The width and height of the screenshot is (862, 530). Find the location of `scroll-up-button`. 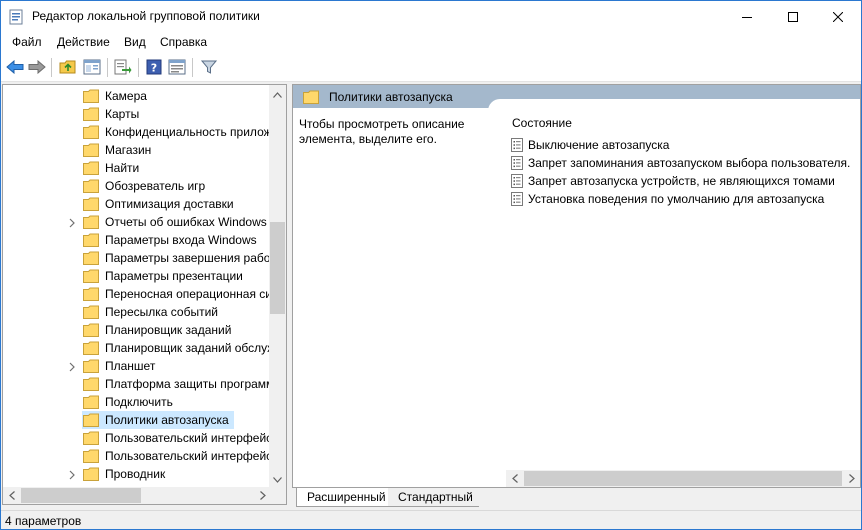

scroll-up-button is located at coordinates (277, 93).